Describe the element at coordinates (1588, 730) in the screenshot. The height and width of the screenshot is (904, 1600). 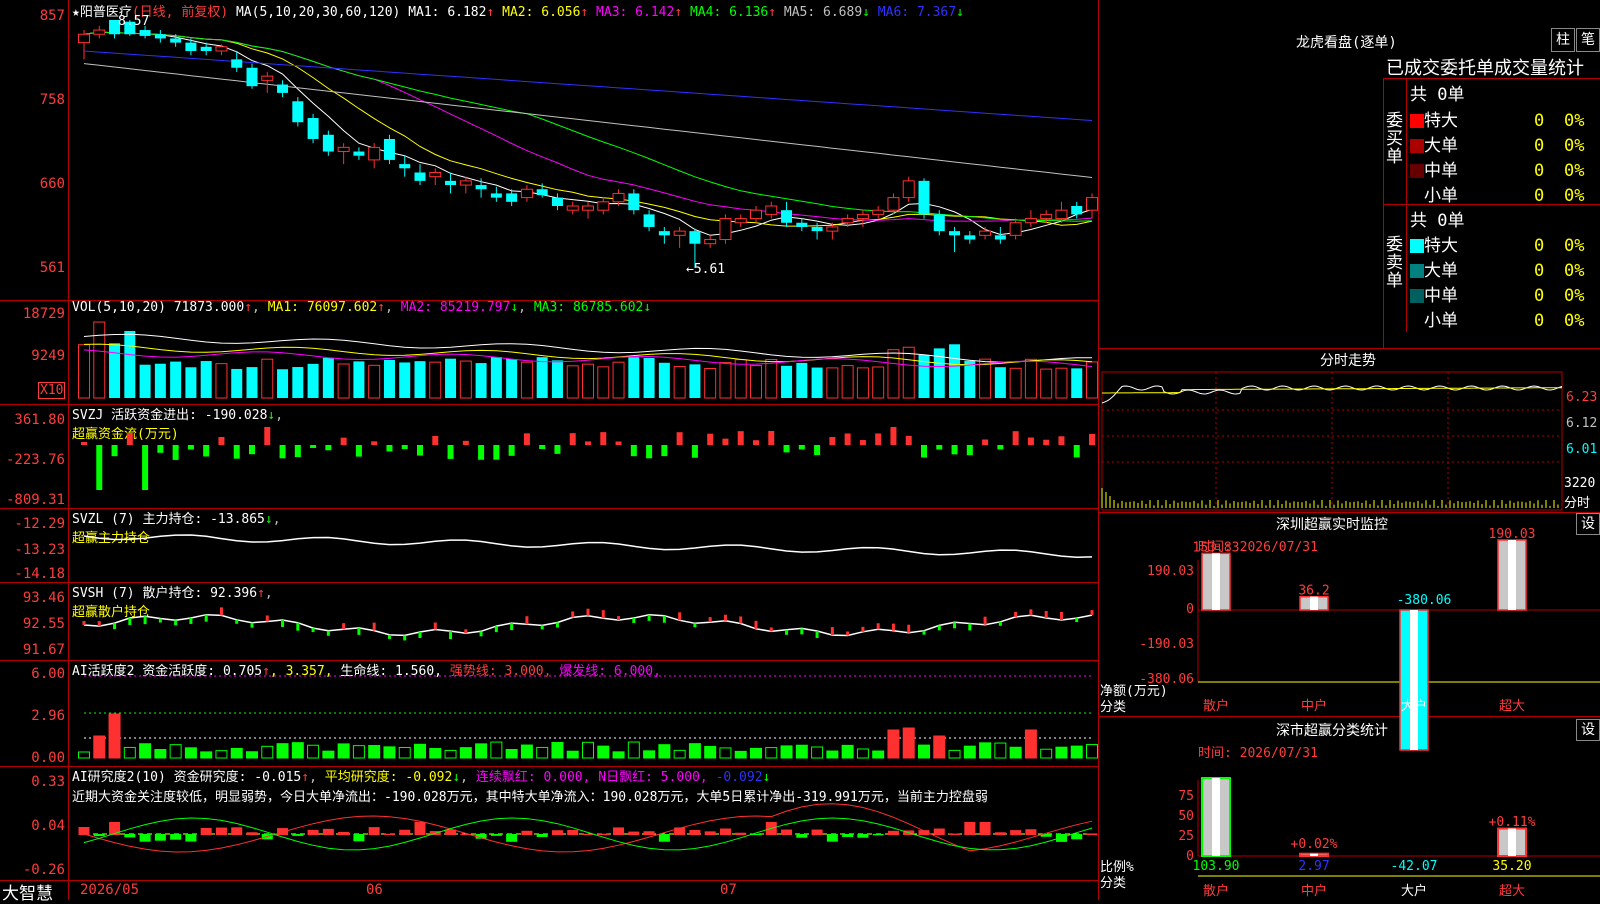
I see `classify-settings-button: 设` at that location.